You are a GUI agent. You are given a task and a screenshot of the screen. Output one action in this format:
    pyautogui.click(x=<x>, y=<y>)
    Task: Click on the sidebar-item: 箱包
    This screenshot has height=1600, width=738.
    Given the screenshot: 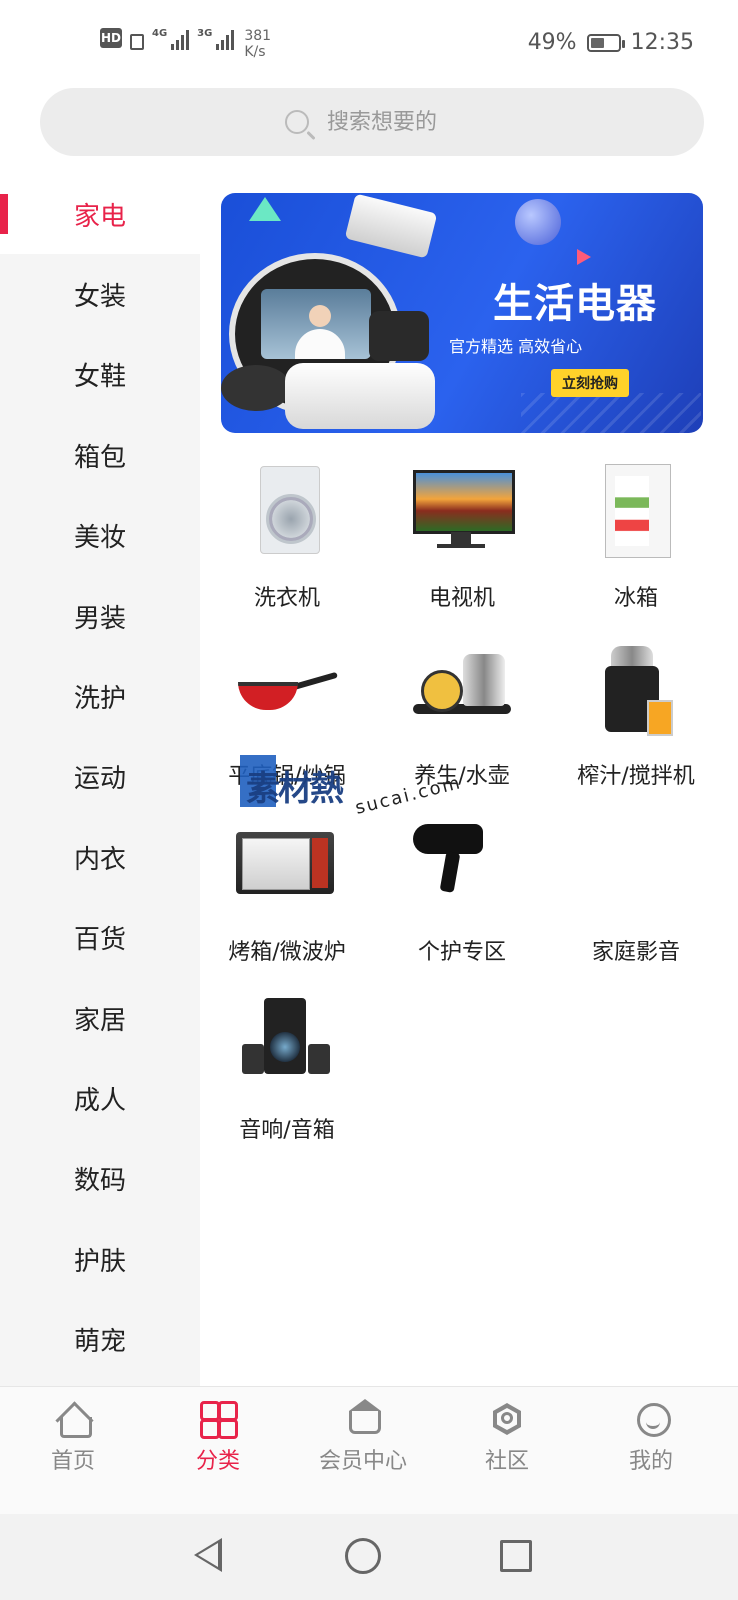 What is the action you would take?
    pyautogui.click(x=100, y=455)
    